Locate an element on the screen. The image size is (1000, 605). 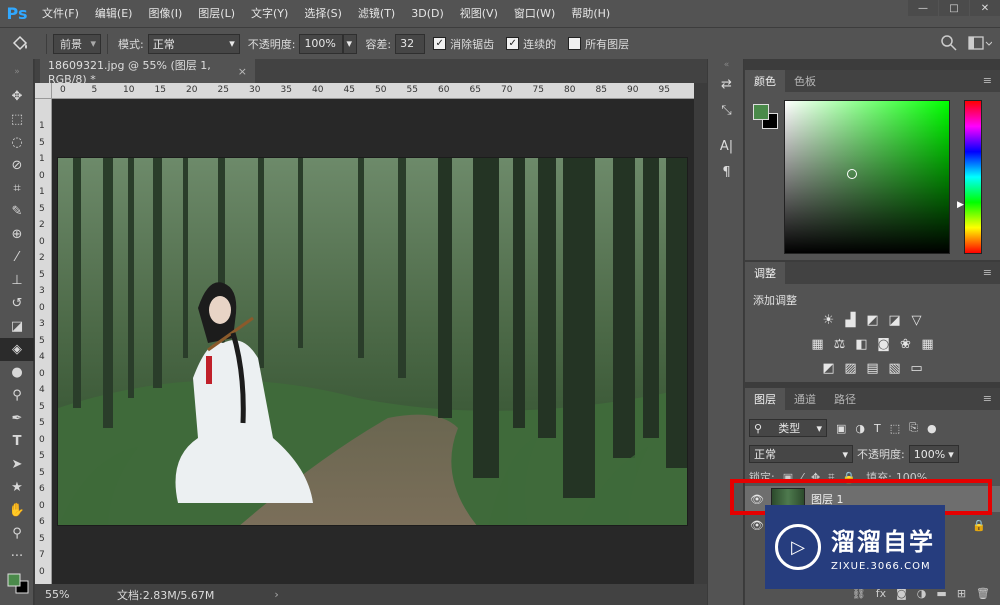
paint-bucket-preset-icon is located at coordinates (20, 44).